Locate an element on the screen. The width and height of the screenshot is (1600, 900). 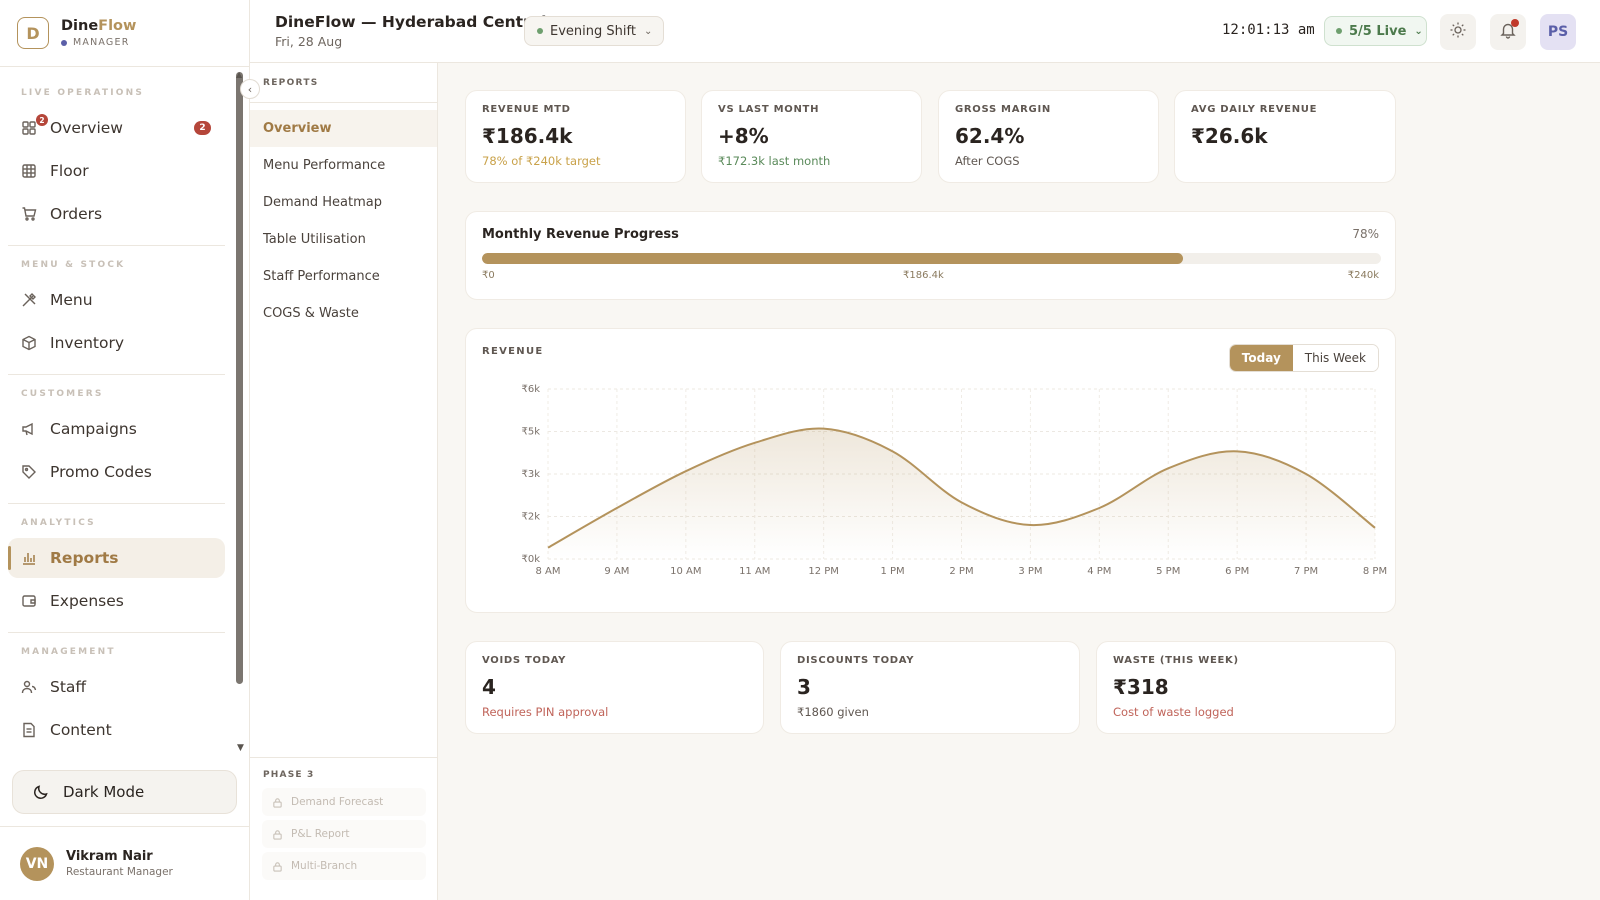
live-dot-icon is located at coordinates (1339, 31).